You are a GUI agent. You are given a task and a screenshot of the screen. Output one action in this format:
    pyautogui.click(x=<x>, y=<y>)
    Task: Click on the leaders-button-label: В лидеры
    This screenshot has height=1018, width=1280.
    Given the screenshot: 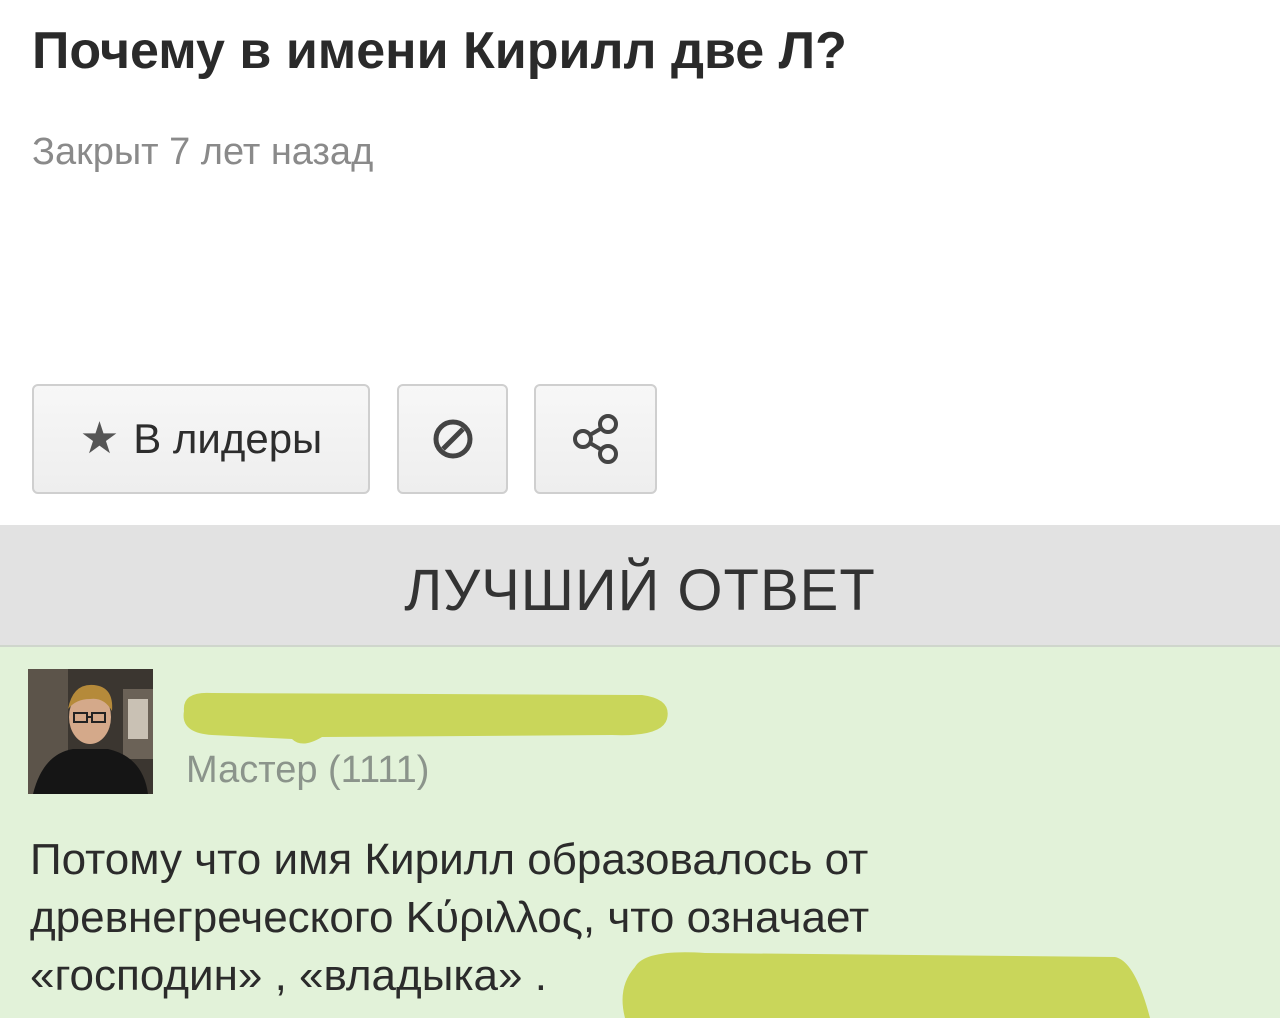 What is the action you would take?
    pyautogui.click(x=228, y=438)
    